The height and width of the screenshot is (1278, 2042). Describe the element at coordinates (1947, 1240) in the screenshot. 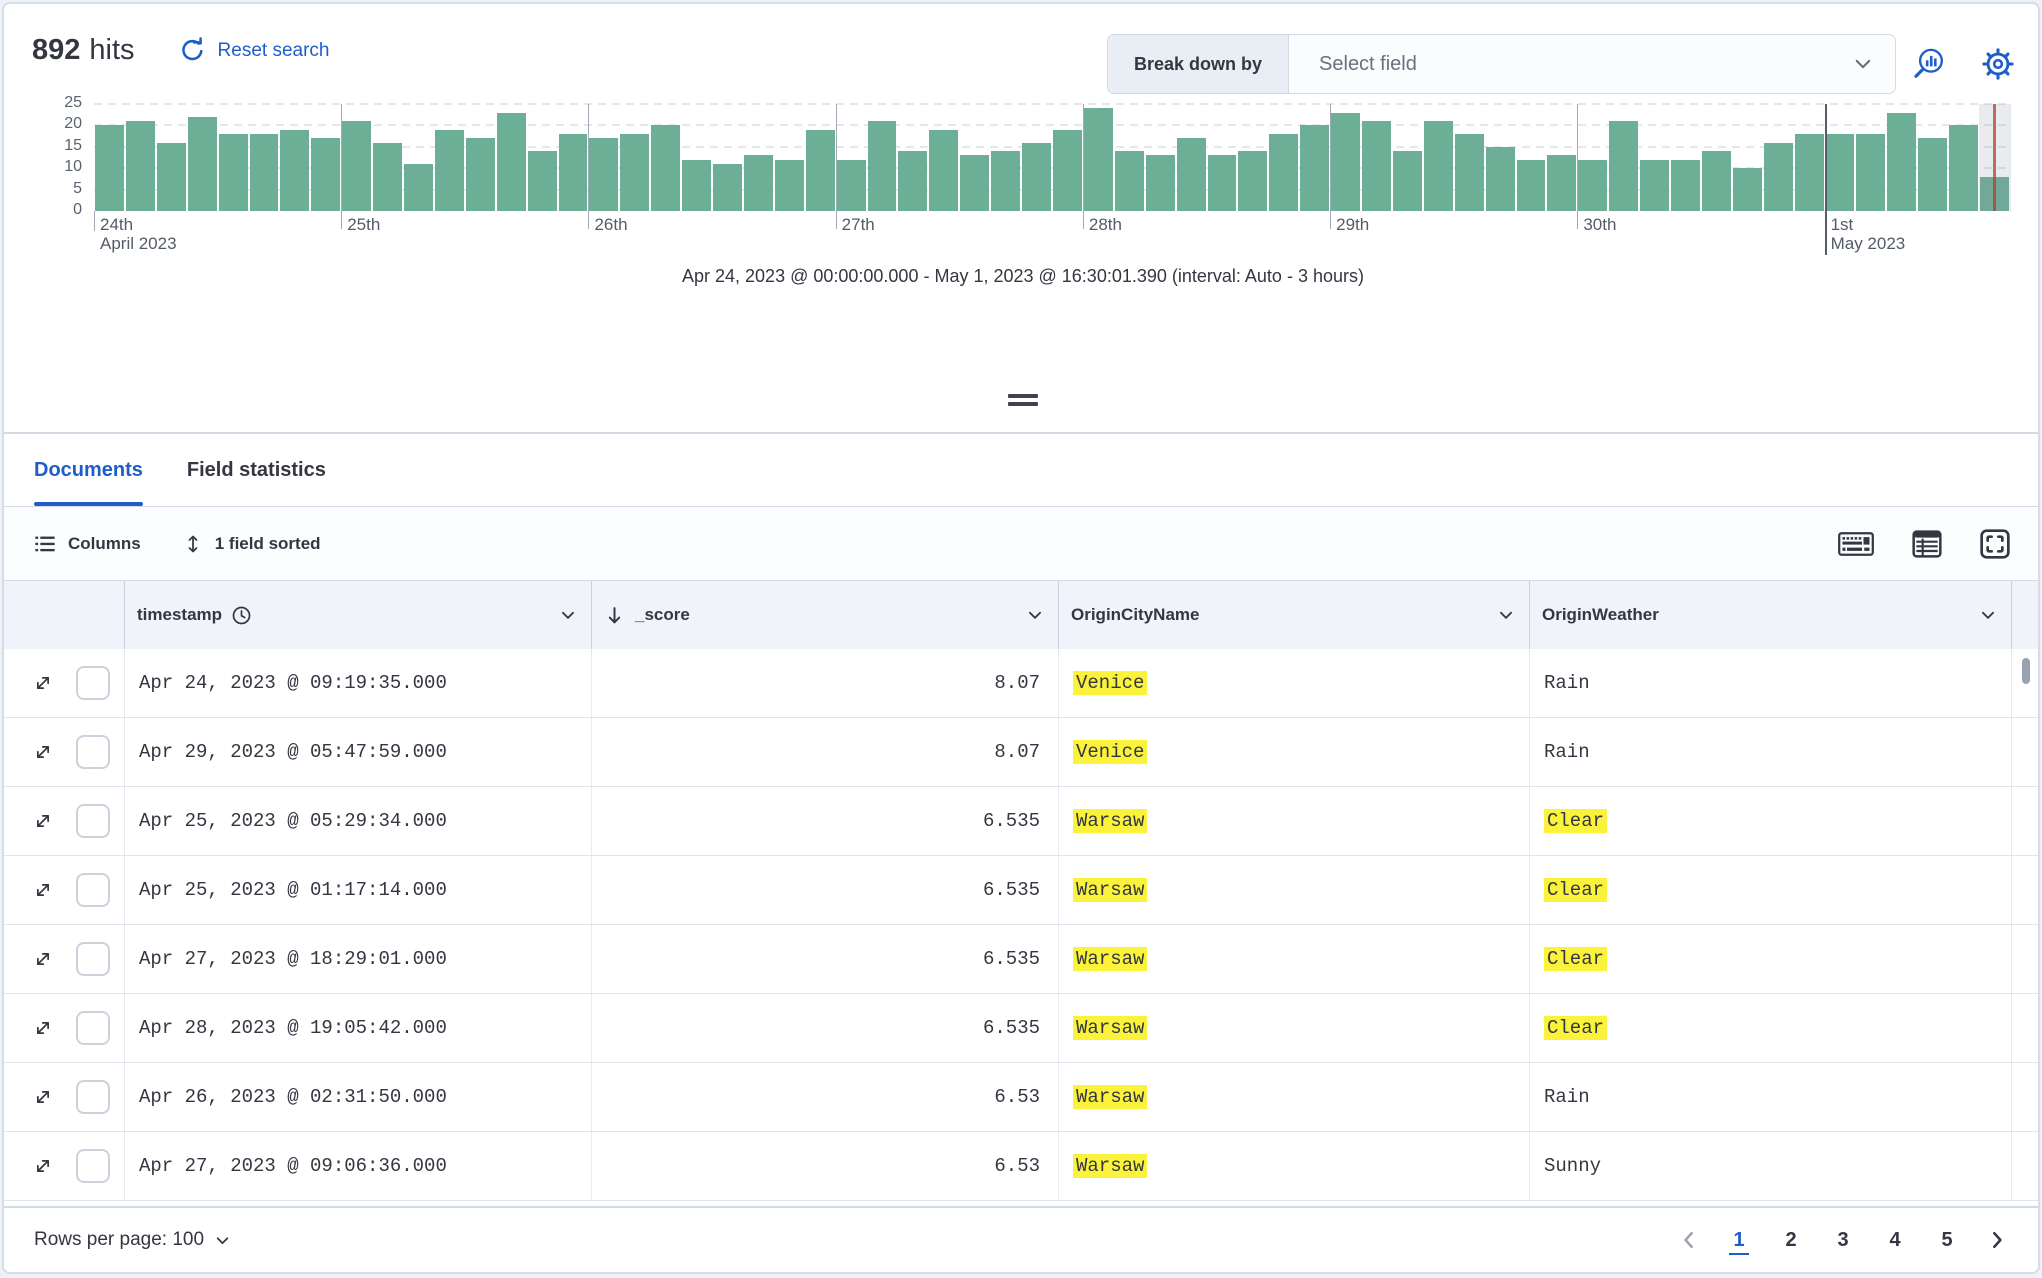

I see `page-button-5: 5` at that location.